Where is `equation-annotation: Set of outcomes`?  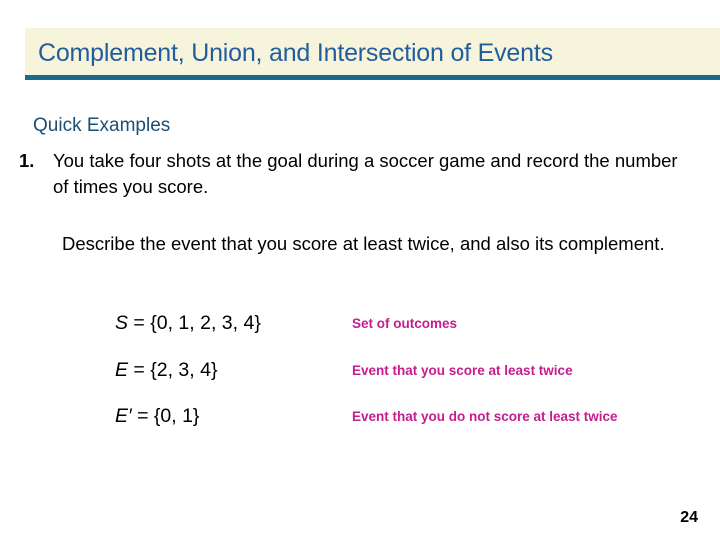 equation-annotation: Set of outcomes is located at coordinates (405, 323).